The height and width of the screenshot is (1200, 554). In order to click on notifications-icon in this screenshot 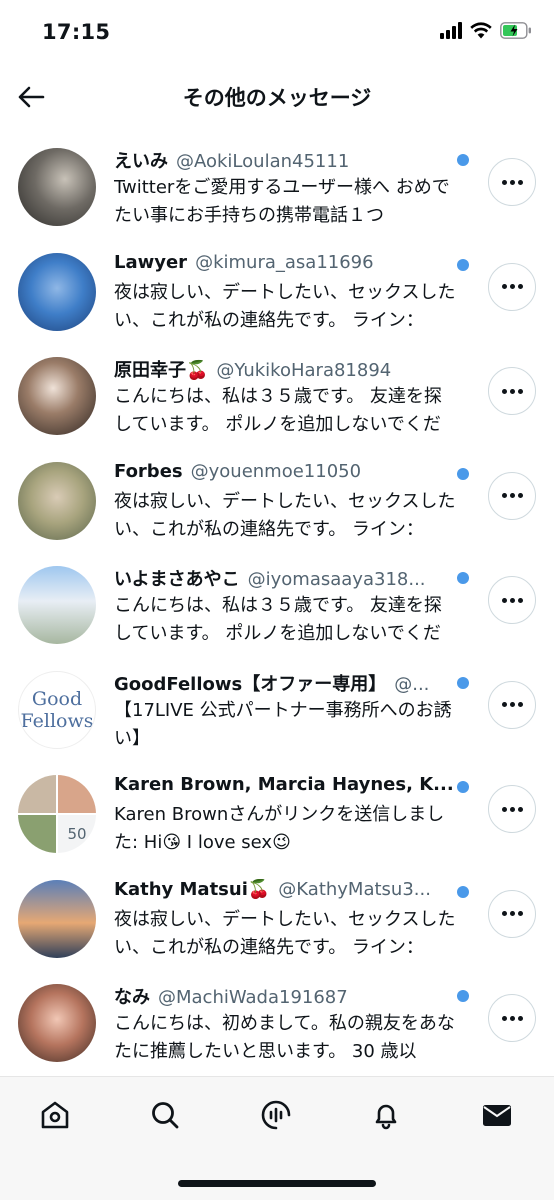, I will do `click(386, 1117)`.